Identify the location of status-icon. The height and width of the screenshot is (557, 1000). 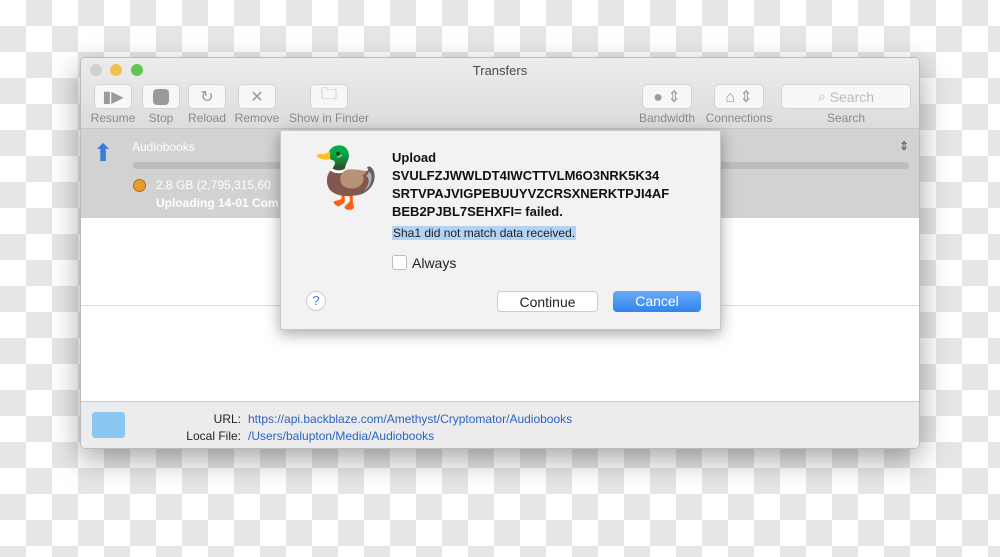
(139, 185).